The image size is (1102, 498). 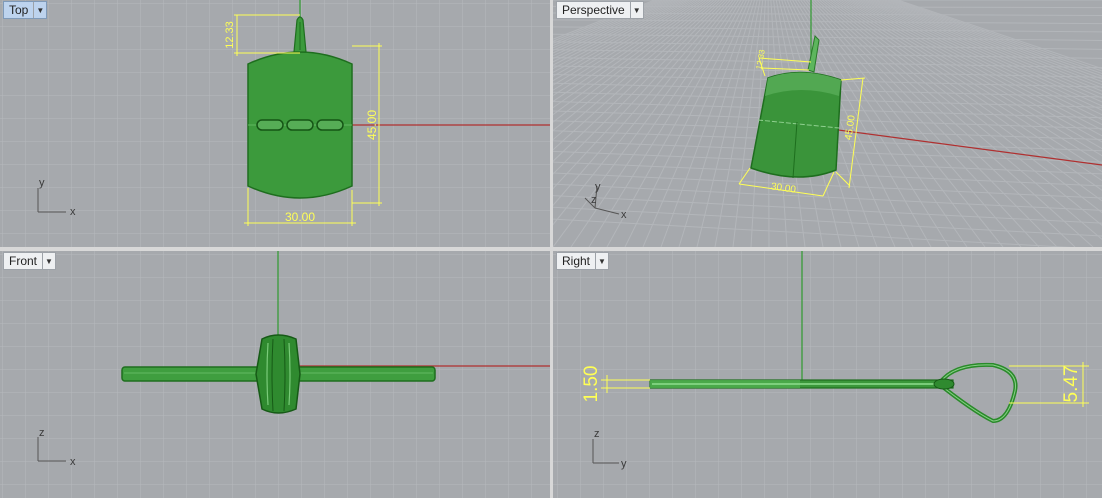 What do you see at coordinates (624, 464) in the screenshot?
I see `axis-label-h: y` at bounding box center [624, 464].